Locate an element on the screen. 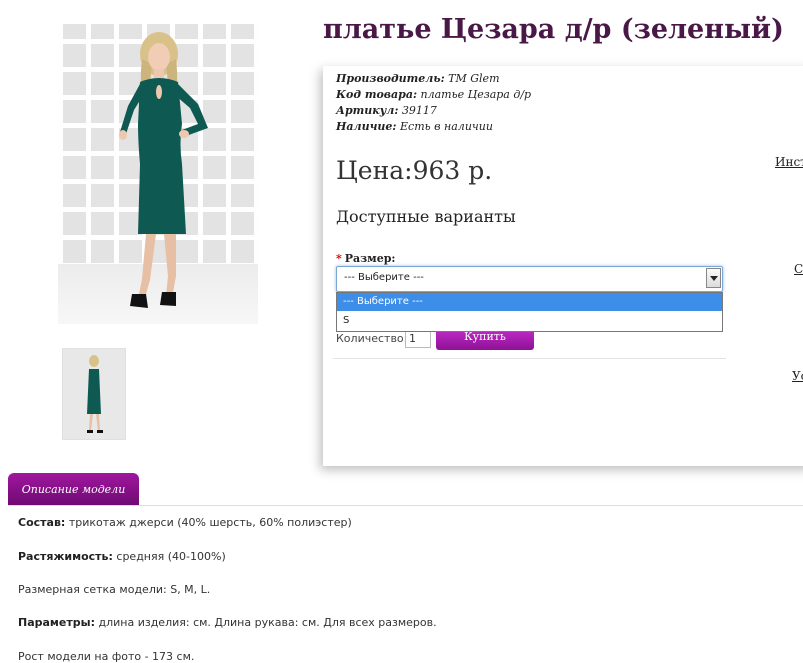  availability-label: Наличие: is located at coordinates (366, 126).